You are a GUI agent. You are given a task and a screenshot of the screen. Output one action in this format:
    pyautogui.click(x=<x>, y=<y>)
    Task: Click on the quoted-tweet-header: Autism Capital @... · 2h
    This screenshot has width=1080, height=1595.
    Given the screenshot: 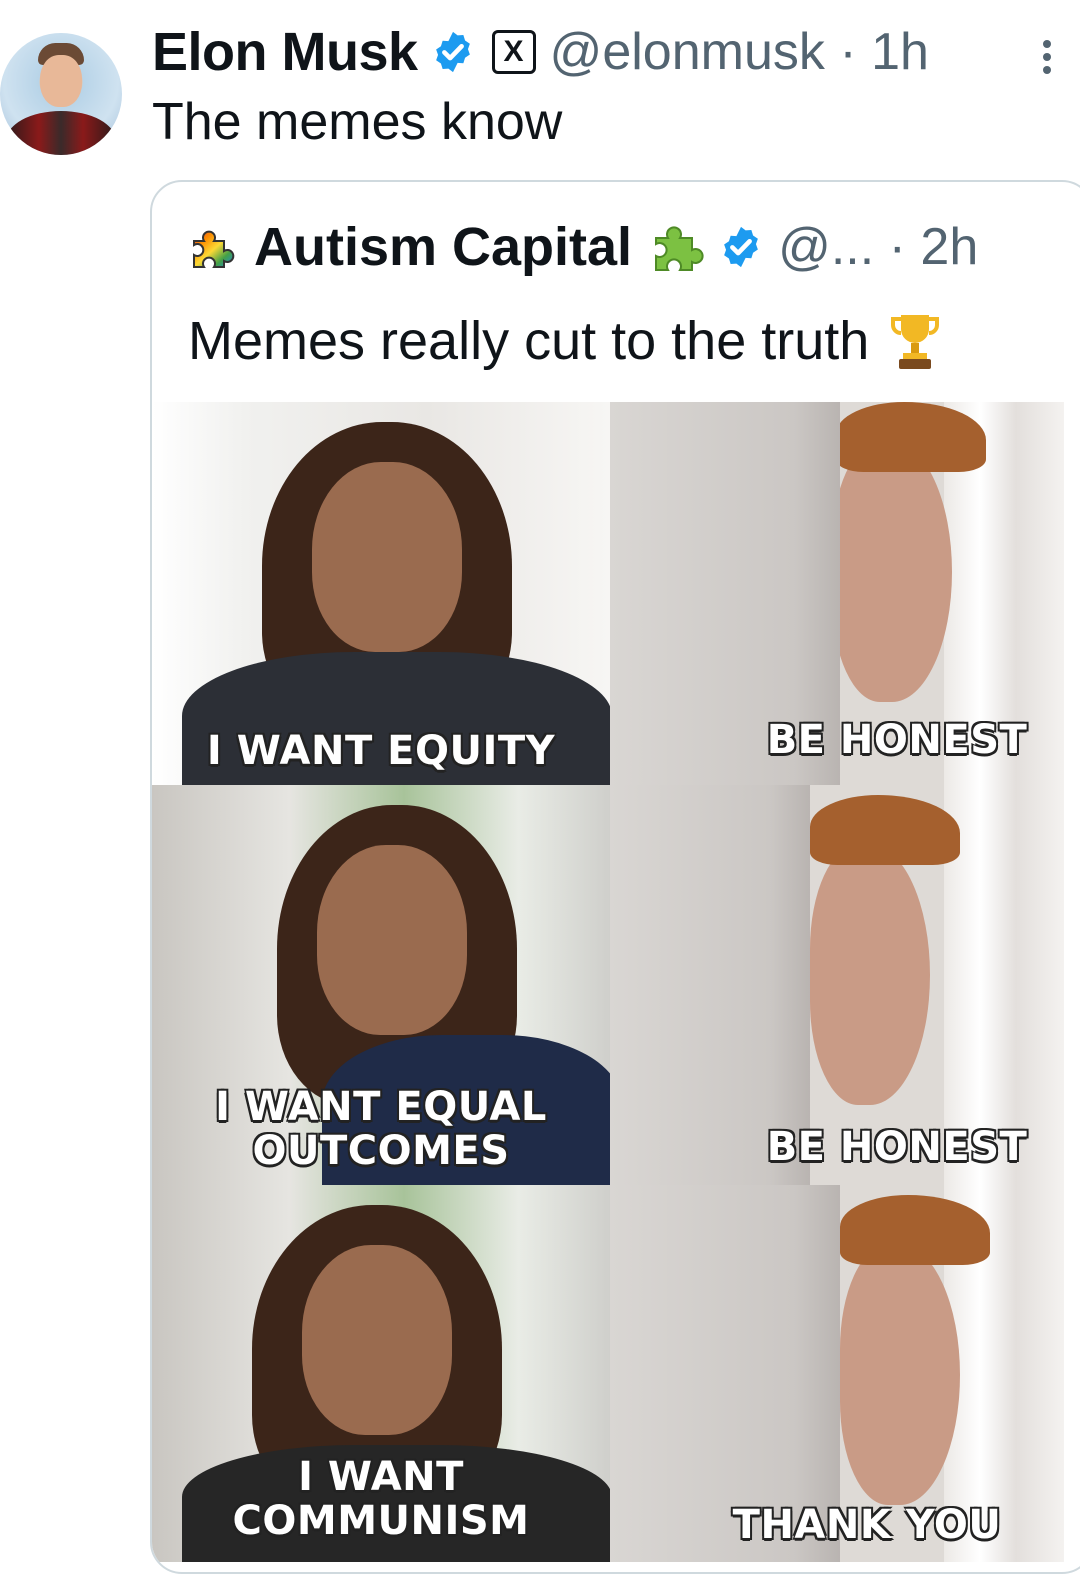 What is the action you would take?
    pyautogui.click(x=583, y=247)
    